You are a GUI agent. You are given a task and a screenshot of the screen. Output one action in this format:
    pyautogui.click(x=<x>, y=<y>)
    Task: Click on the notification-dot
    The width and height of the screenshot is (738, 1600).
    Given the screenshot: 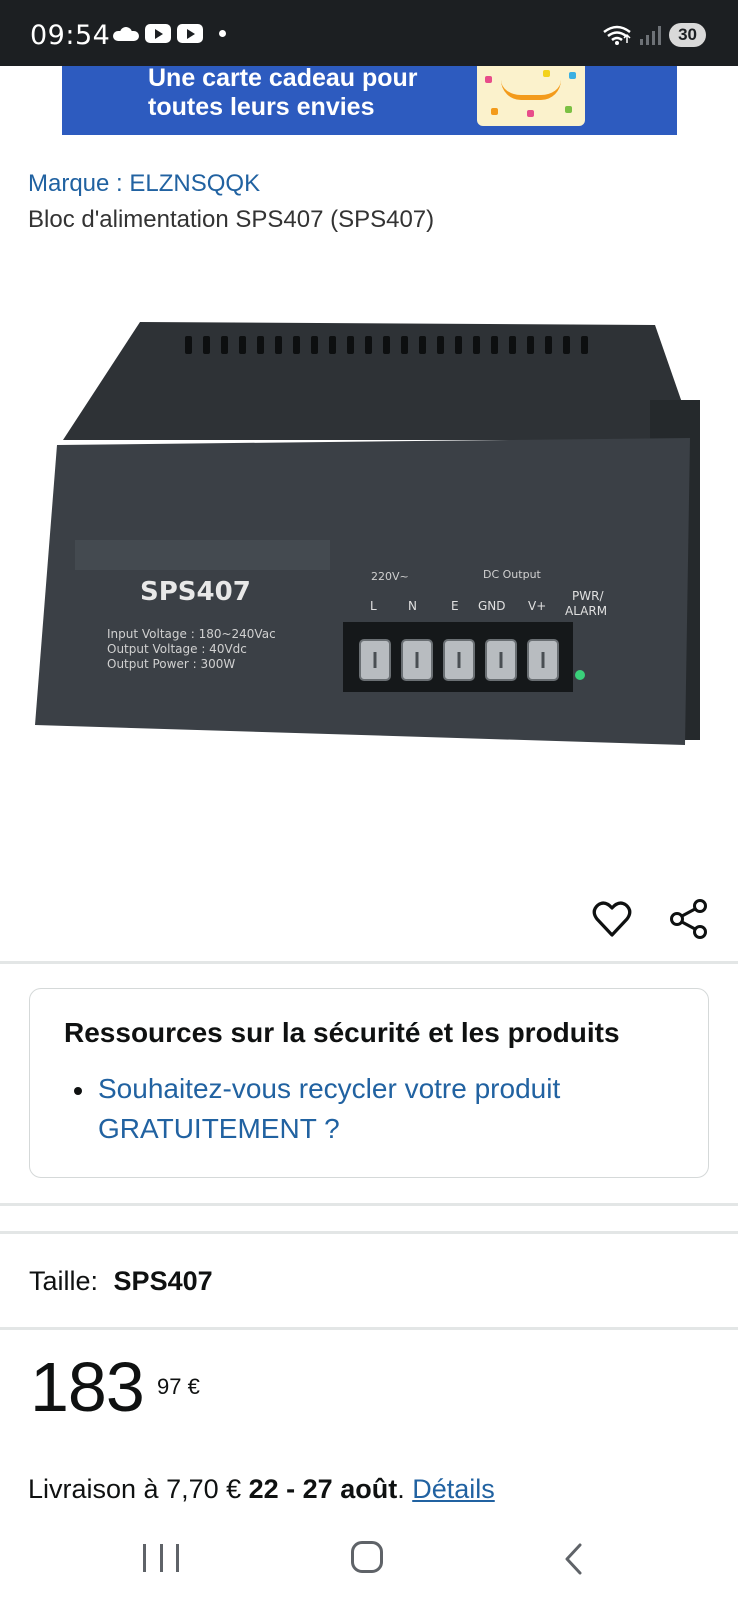 What is the action you would take?
    pyautogui.click(x=222, y=33)
    